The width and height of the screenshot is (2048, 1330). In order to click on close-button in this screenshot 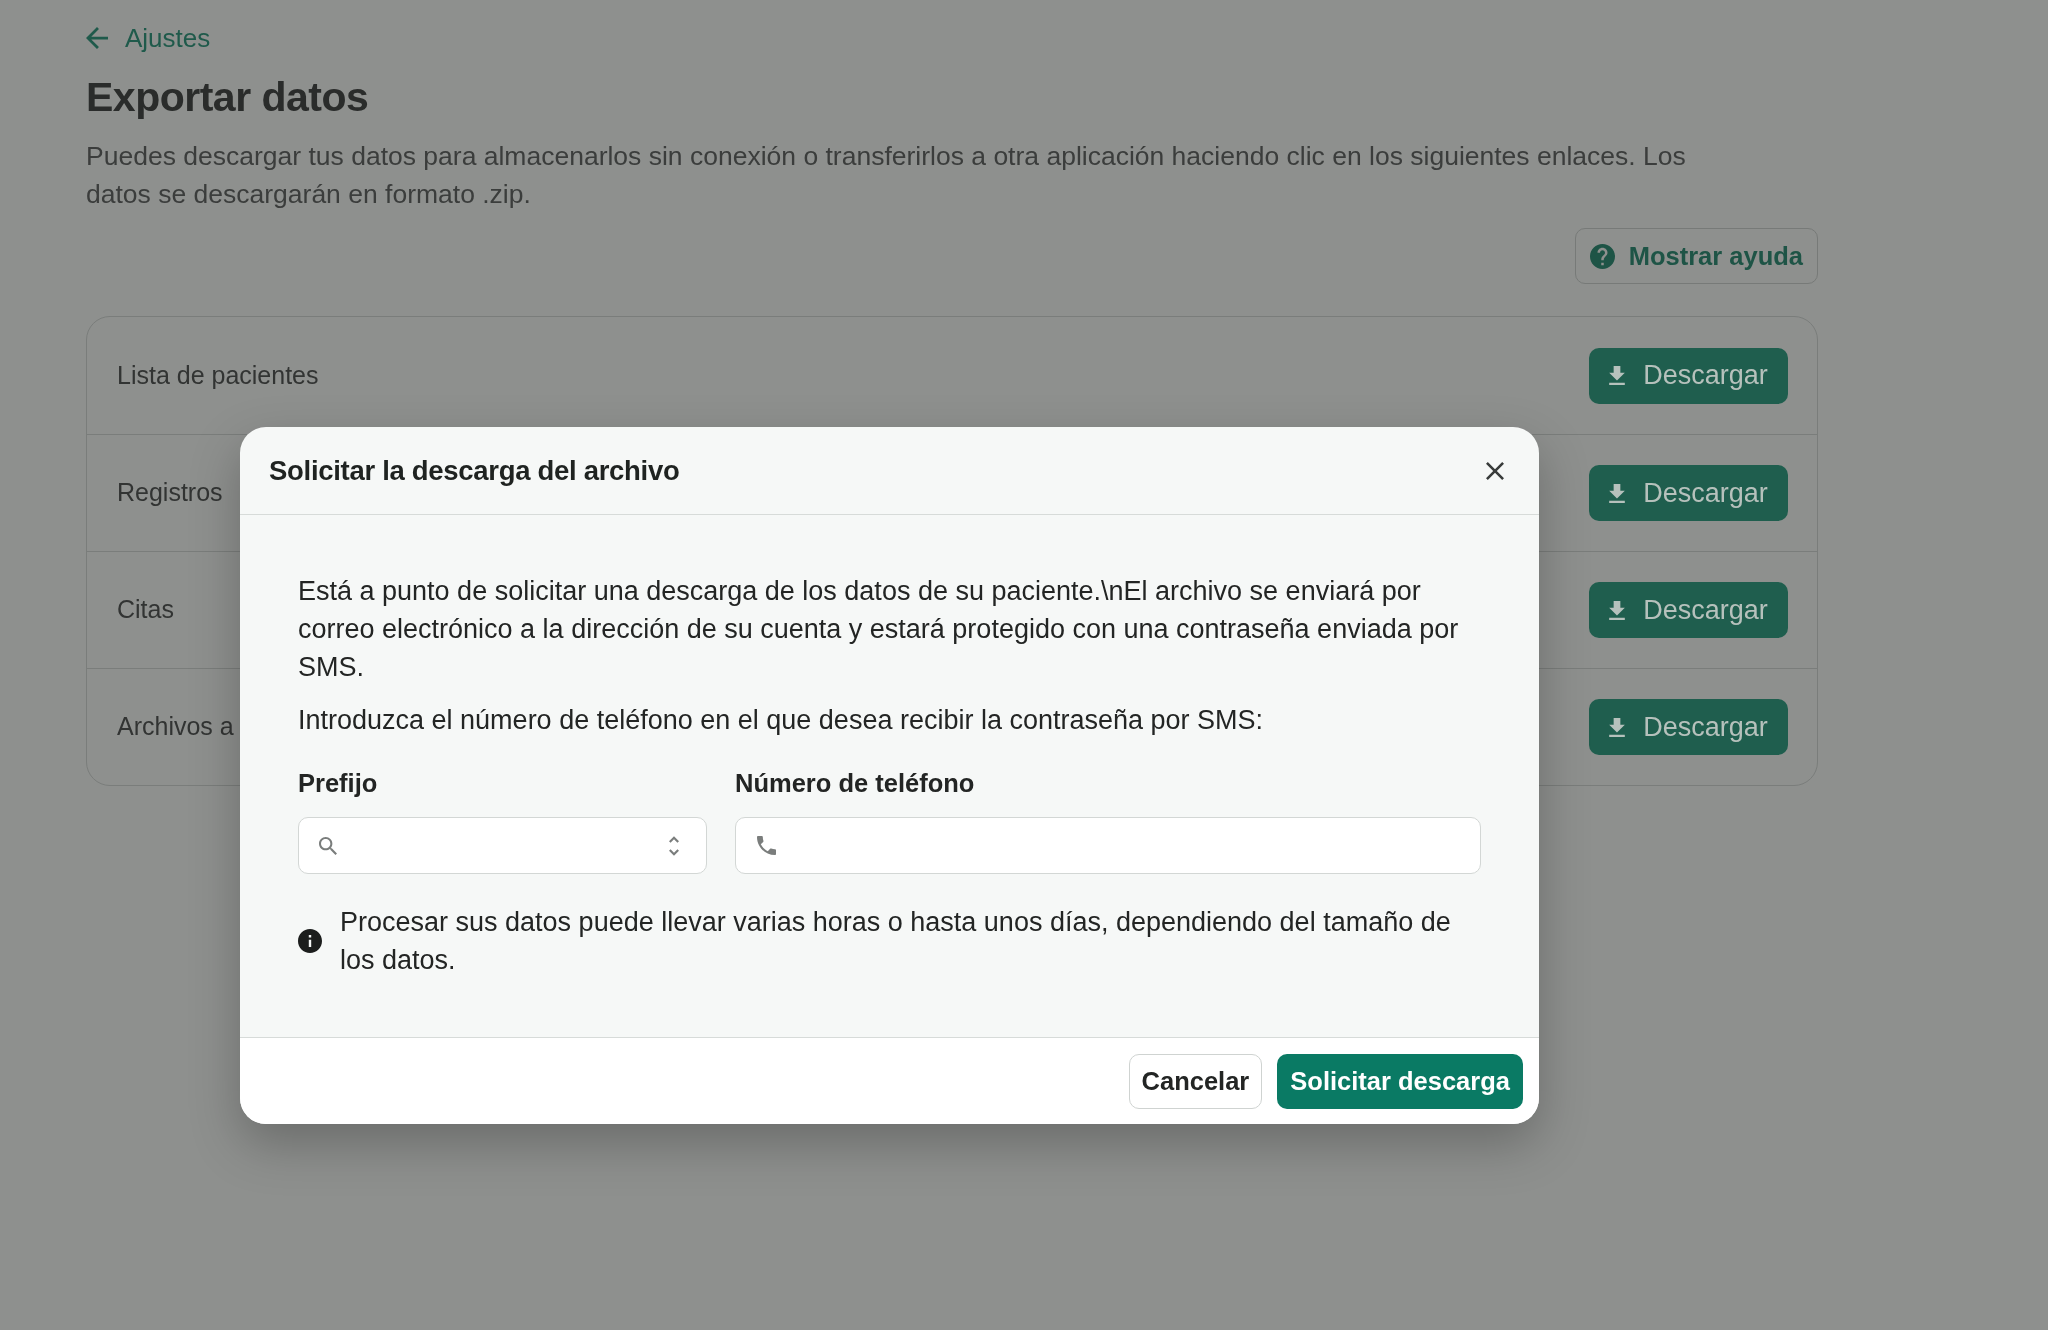, I will do `click(1495, 470)`.